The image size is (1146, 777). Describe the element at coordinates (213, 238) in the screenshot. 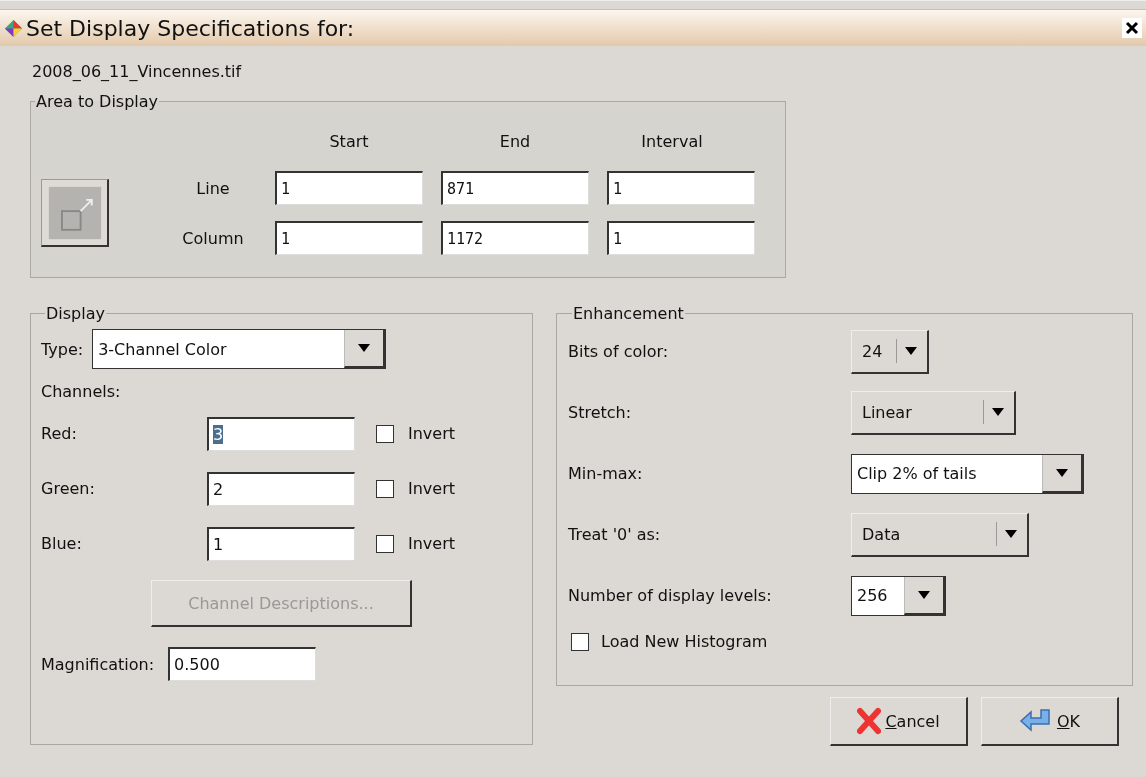

I see `row-label: Column` at that location.